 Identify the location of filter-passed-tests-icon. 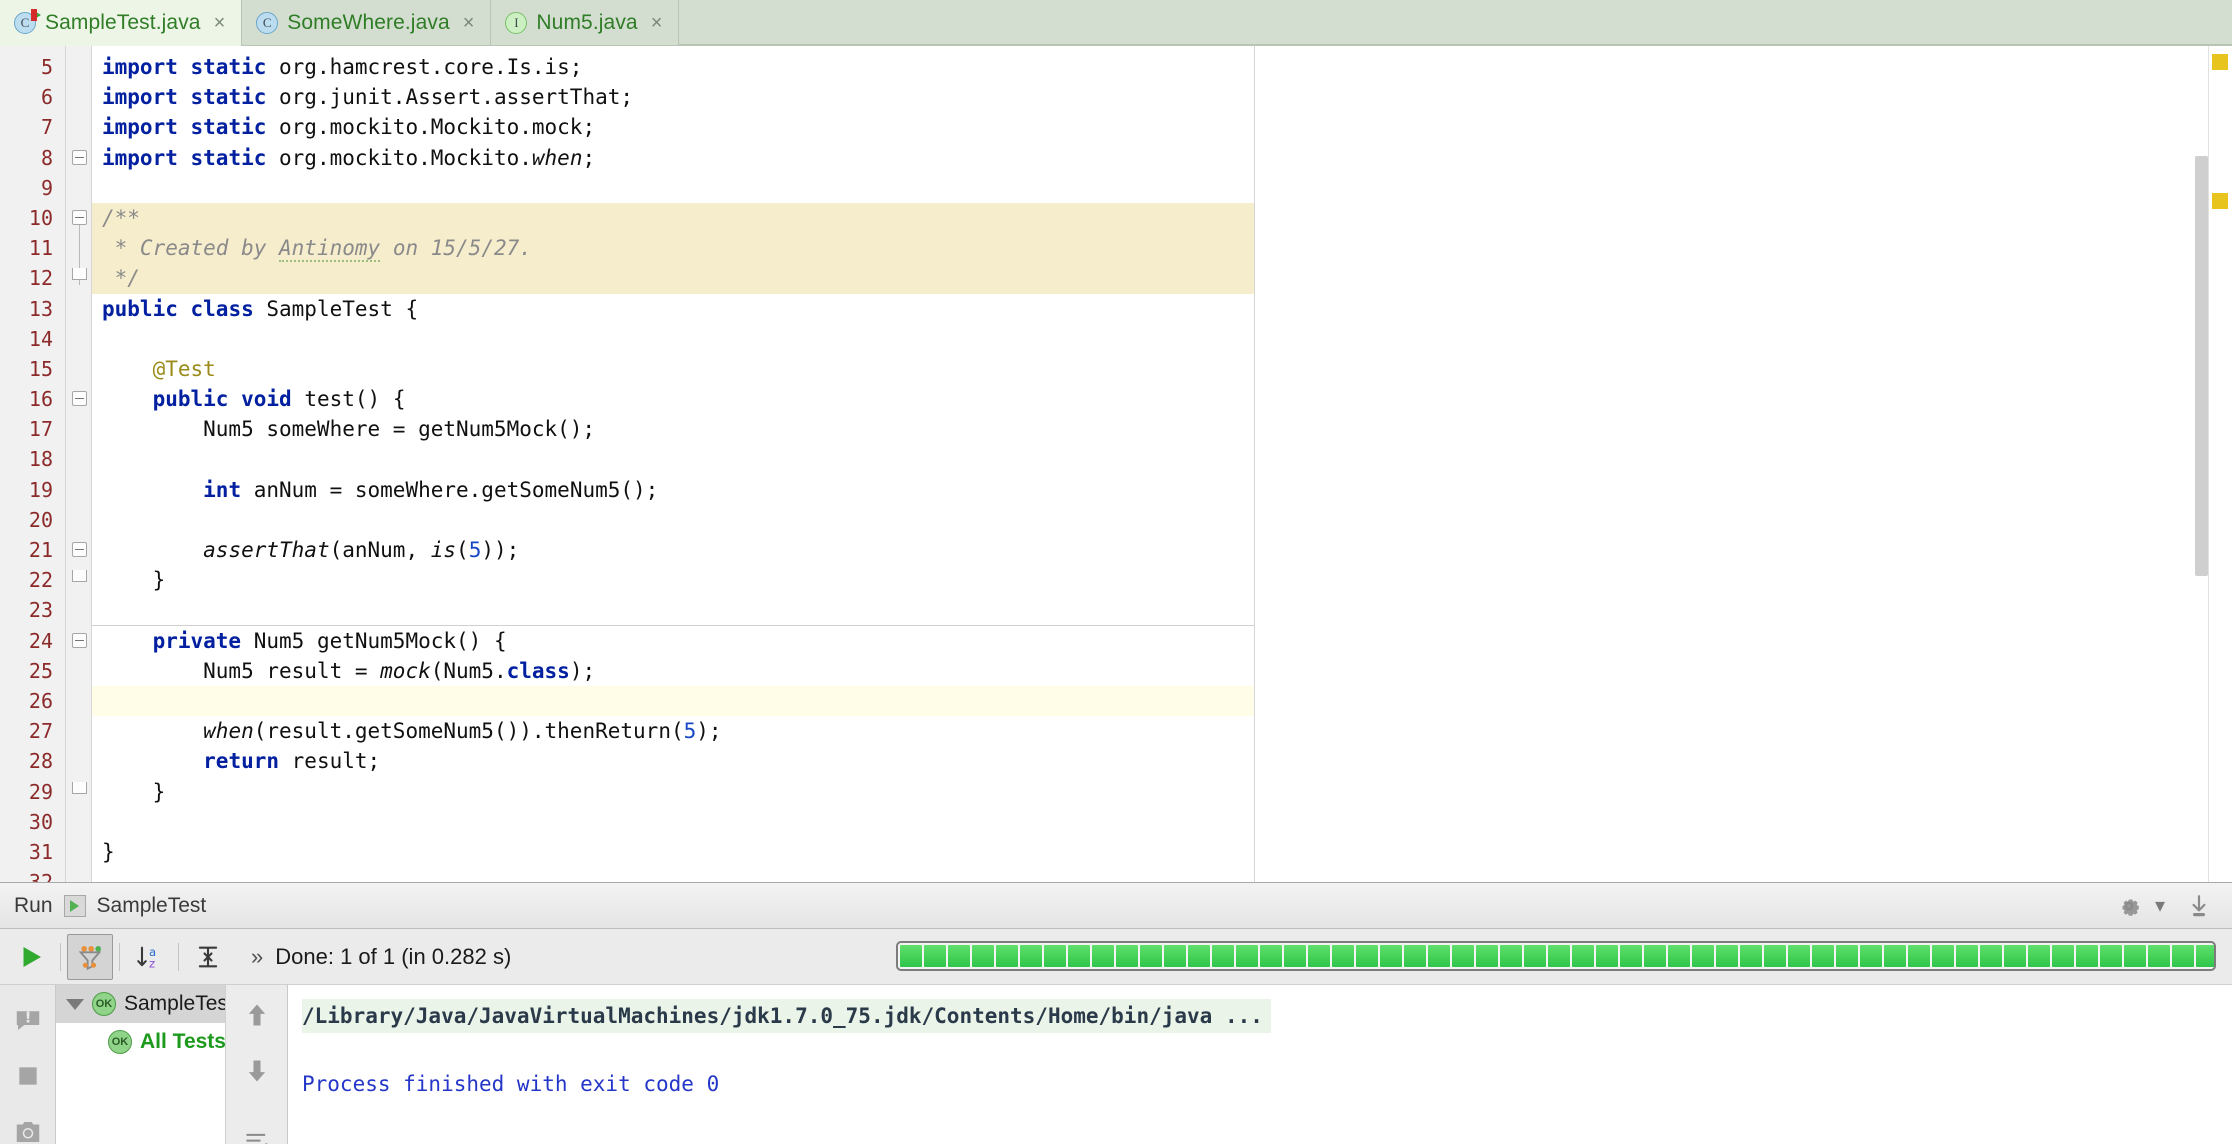
(90, 956).